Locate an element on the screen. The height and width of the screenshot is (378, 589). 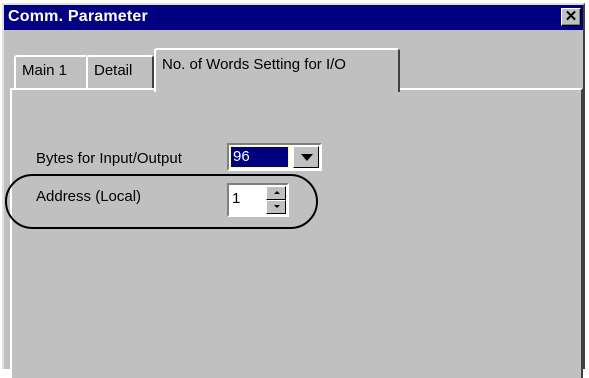
spin-down-icon is located at coordinates (277, 206).